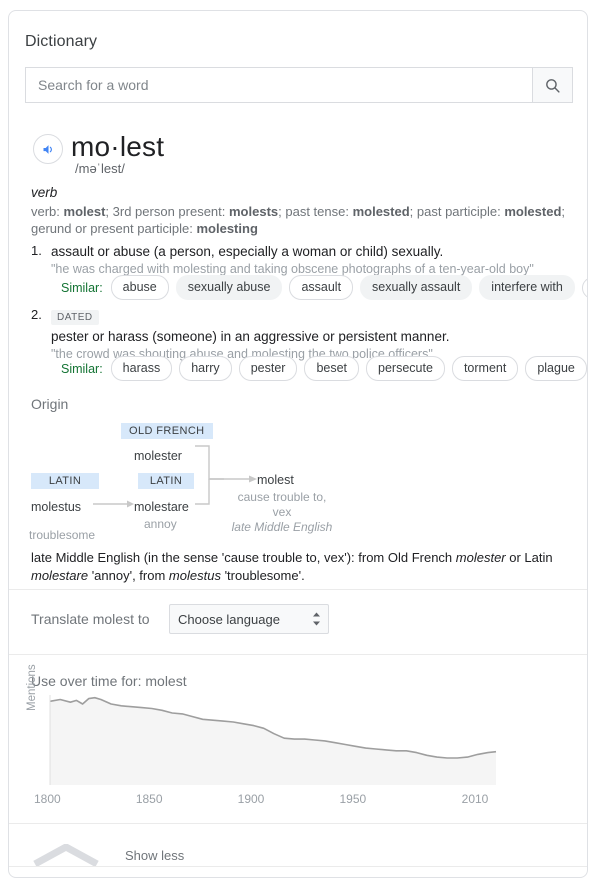 Image resolution: width=596 pixels, height=888 pixels. I want to click on etym-word-molester: molester, so click(158, 456).